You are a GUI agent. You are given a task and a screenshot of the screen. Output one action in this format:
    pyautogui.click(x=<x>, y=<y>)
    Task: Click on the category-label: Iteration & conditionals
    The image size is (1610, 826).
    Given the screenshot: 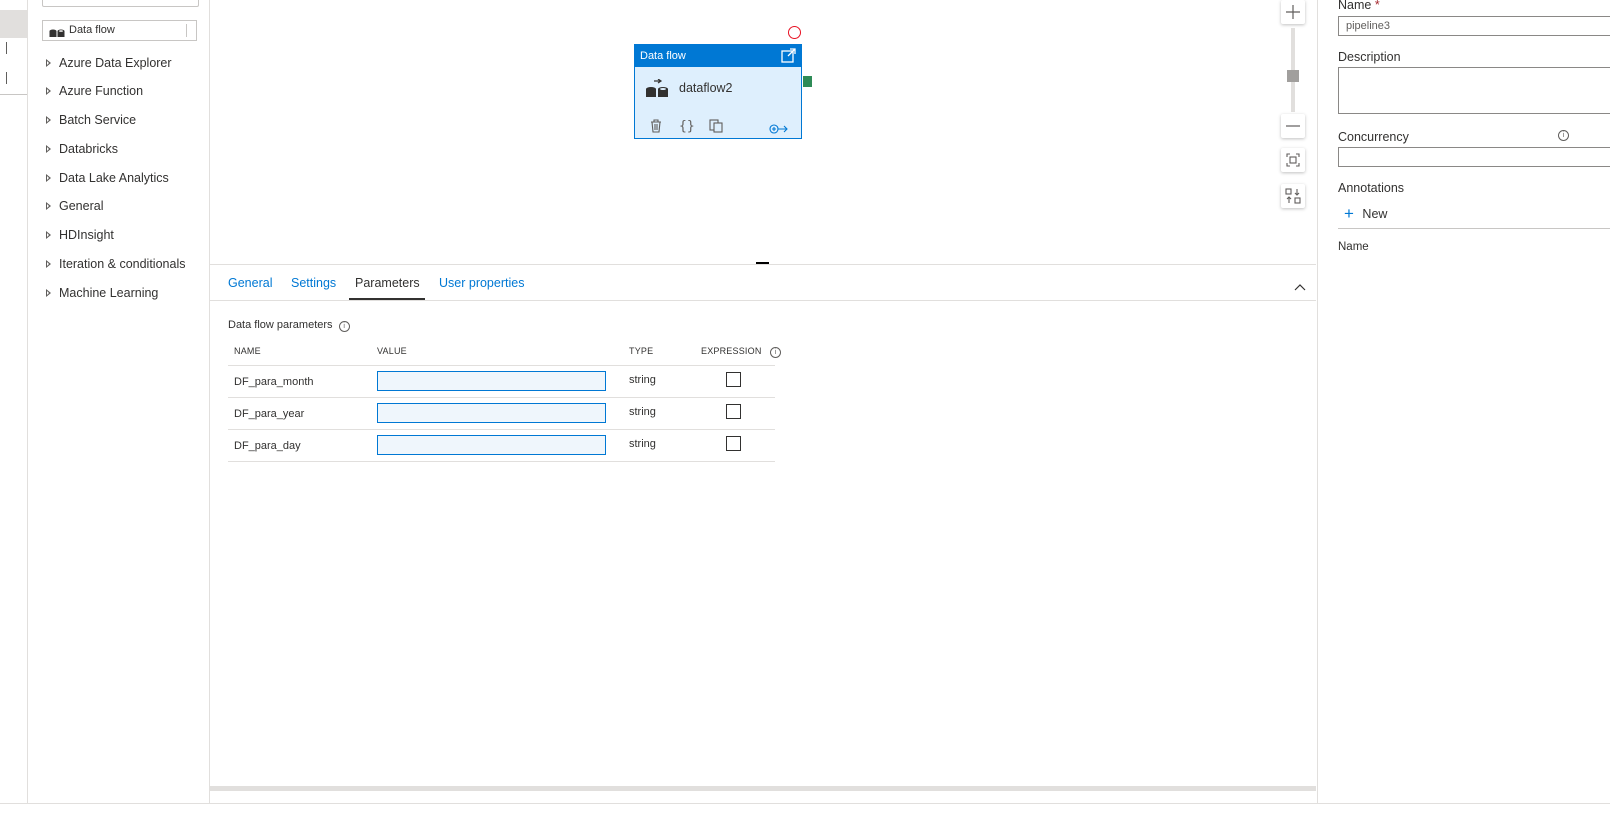 What is the action you would take?
    pyautogui.click(x=122, y=264)
    